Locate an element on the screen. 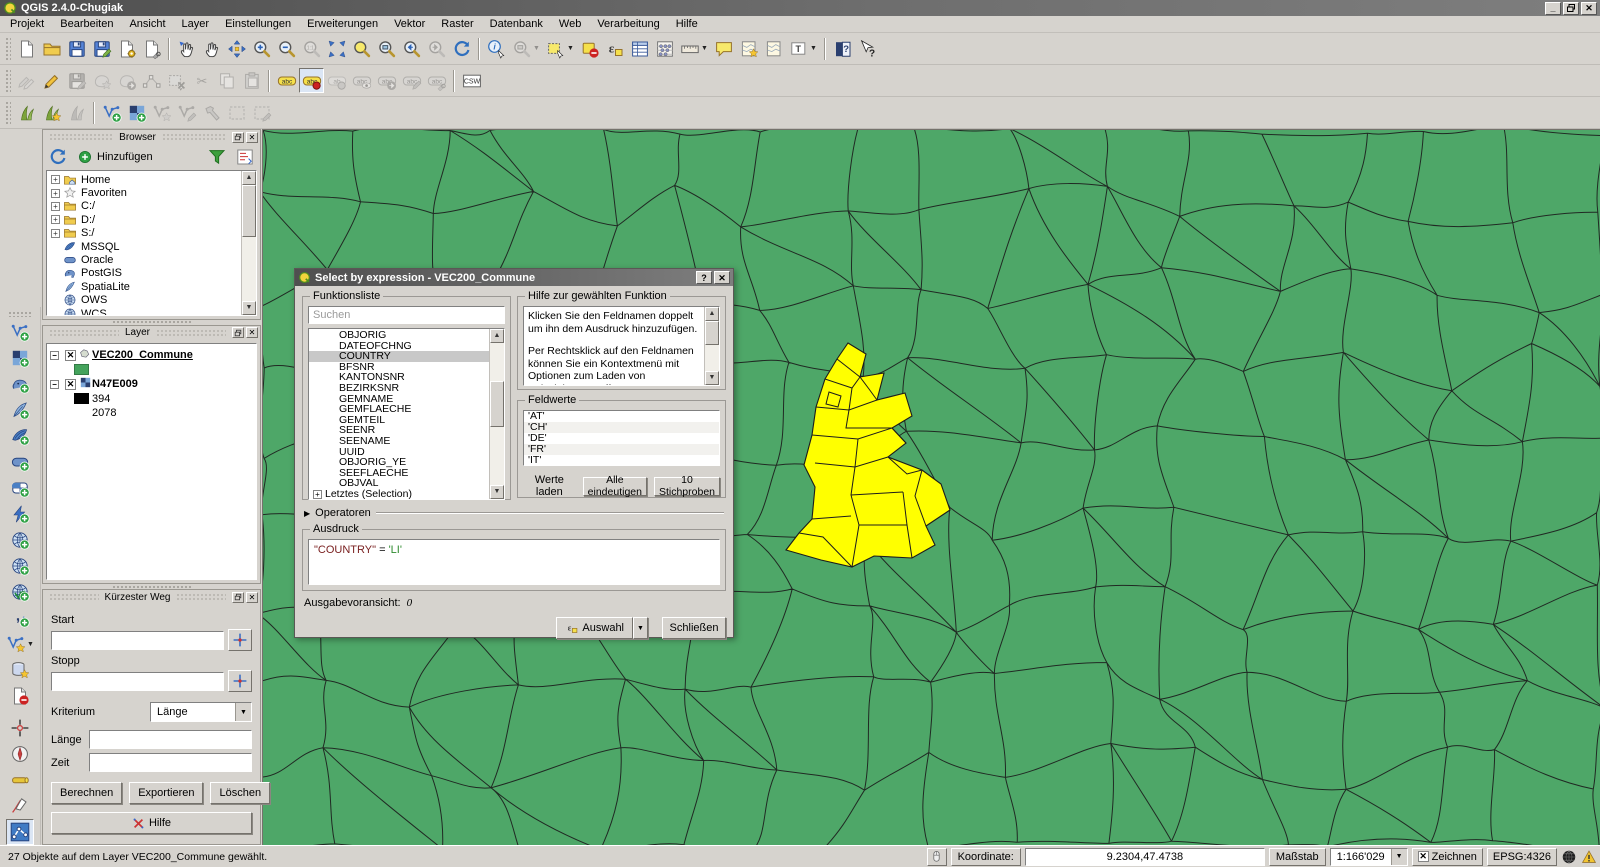 The height and width of the screenshot is (867, 1600). function-list-item: SEENAME is located at coordinates (399, 441).